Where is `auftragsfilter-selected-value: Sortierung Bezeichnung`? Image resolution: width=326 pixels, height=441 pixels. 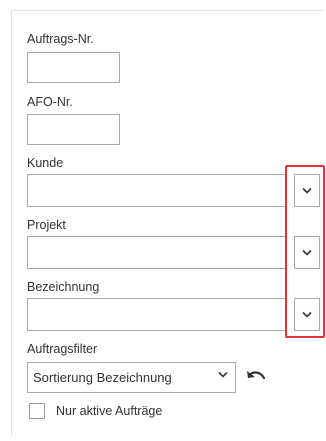
auftragsfilter-selected-value: Sortierung Bezeichnung is located at coordinates (102, 377).